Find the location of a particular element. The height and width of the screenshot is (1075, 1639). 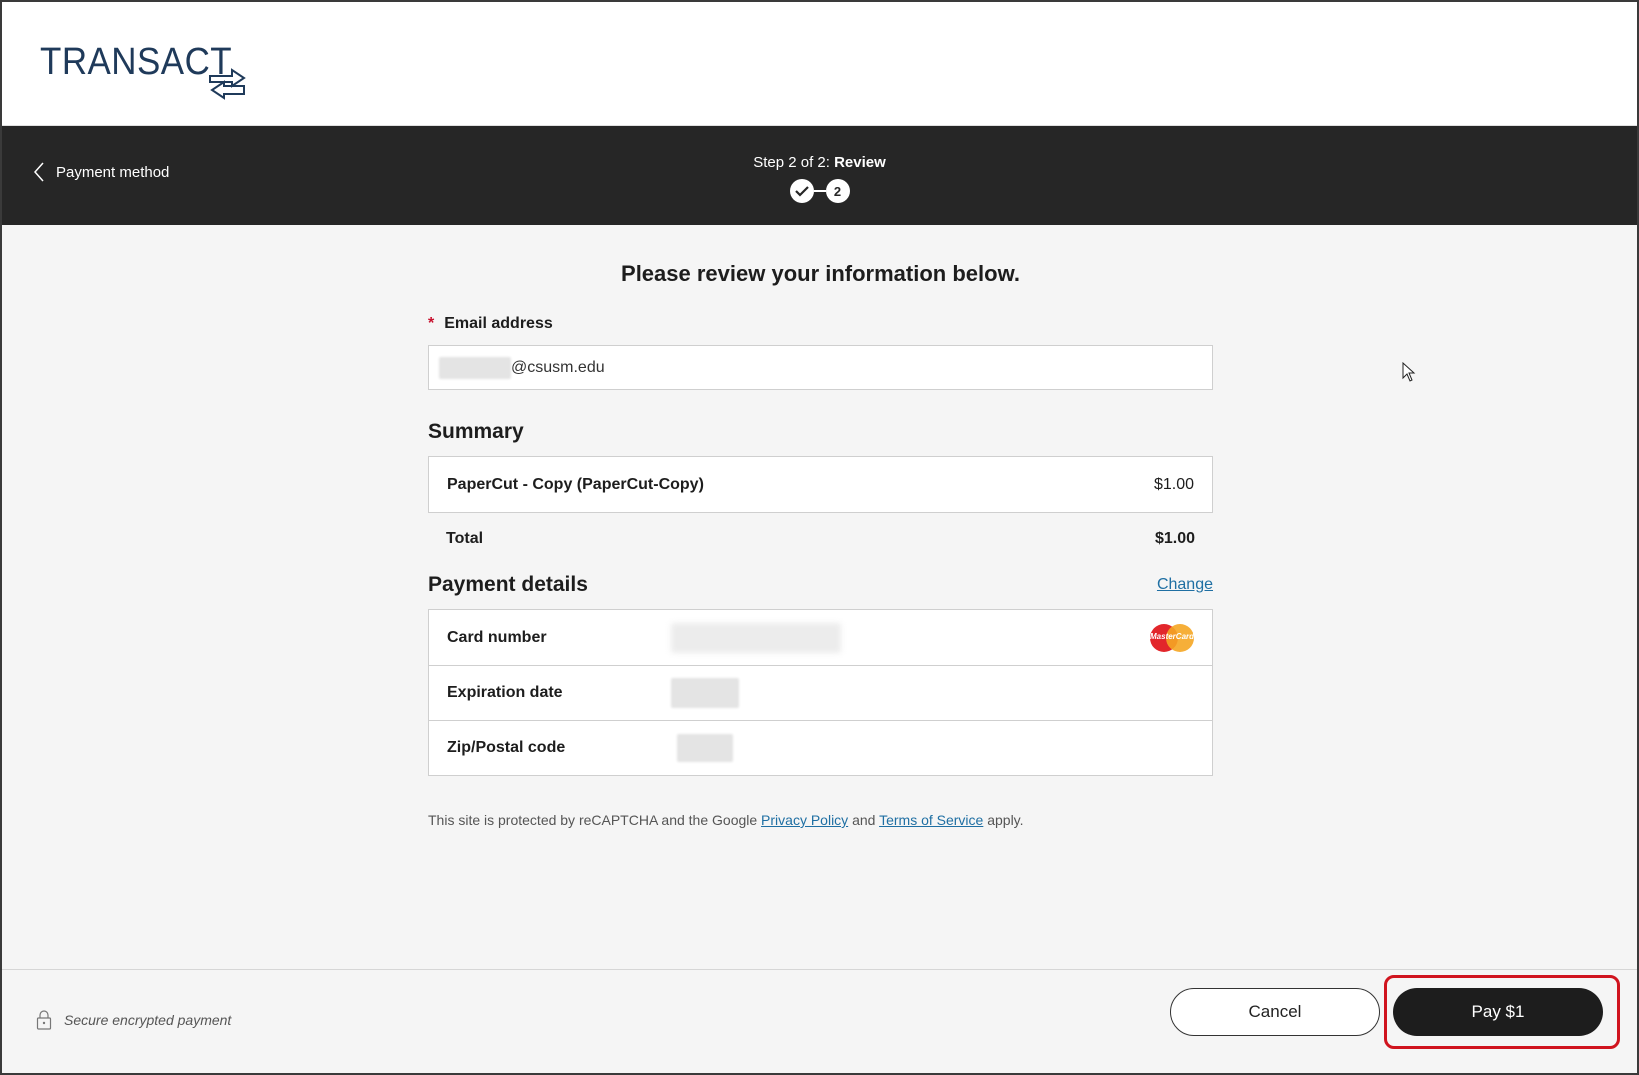

expiration-row: Expiration date is located at coordinates (820, 692).